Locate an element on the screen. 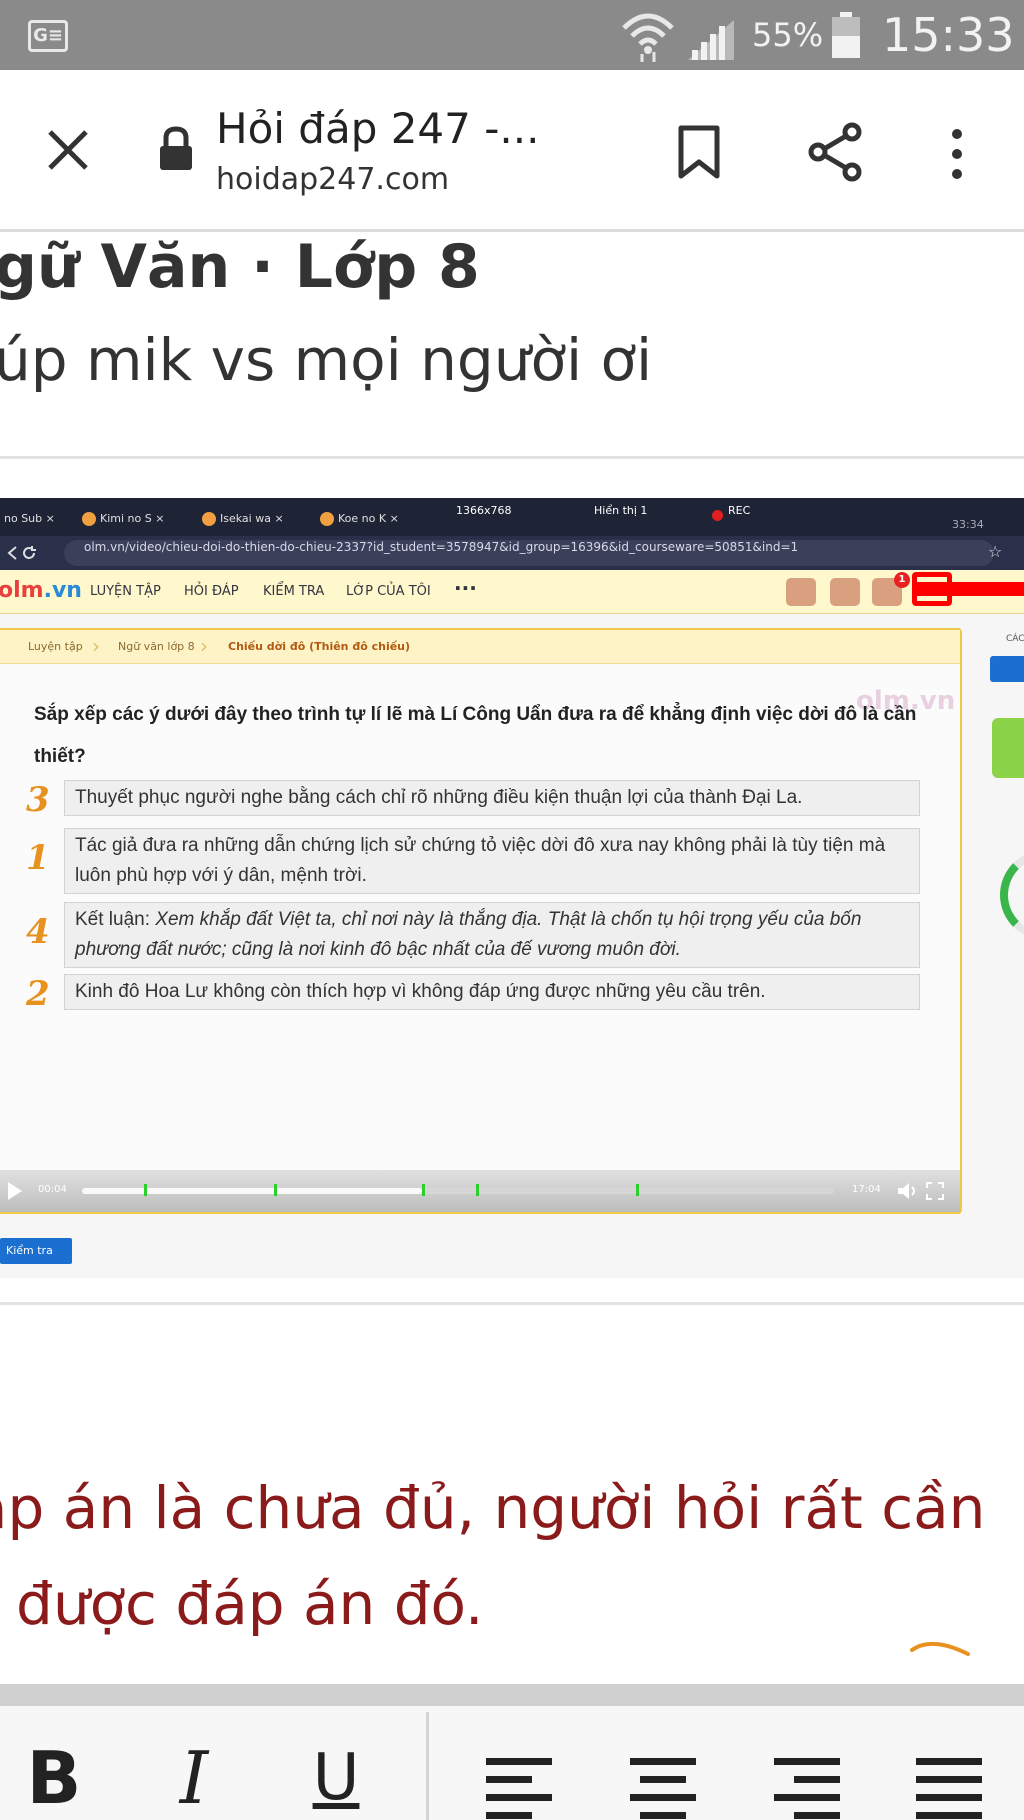 The image size is (1024, 1820). tab: Kimi no S × is located at coordinates (121, 519).